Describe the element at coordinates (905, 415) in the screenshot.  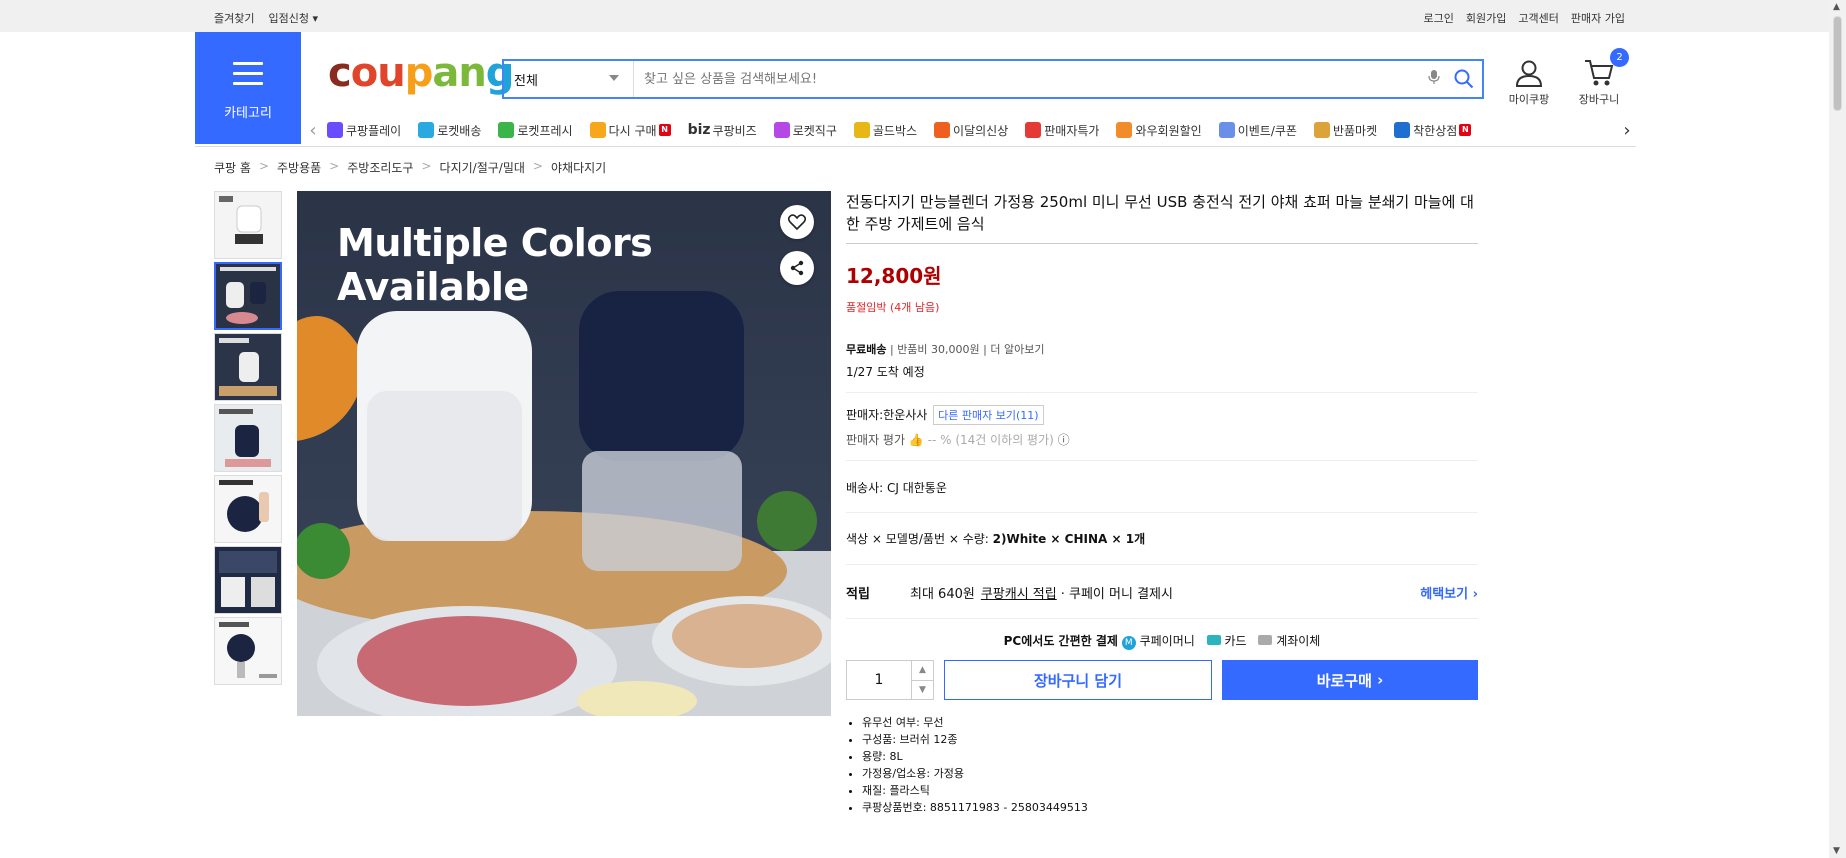
I see `seller-name: 한운사사` at that location.